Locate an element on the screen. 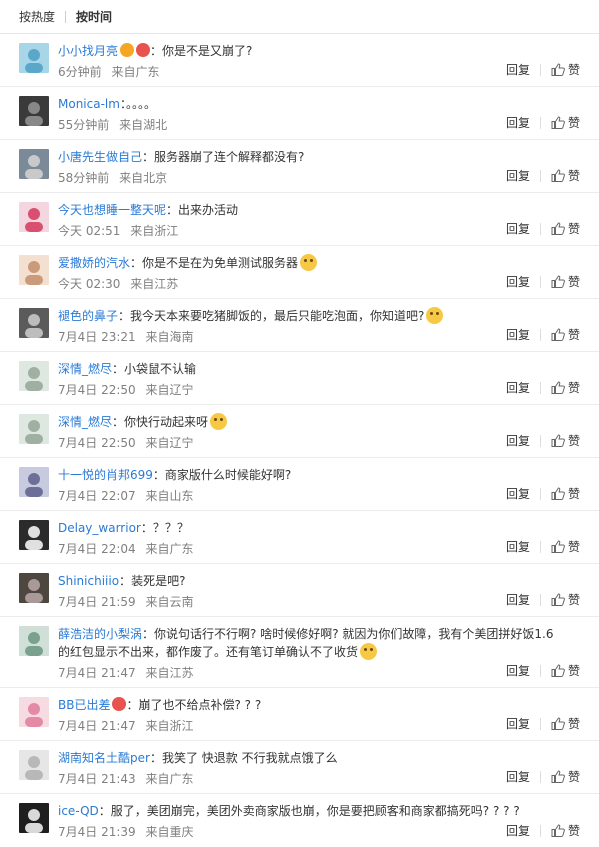 This screenshot has width=599, height=847. like-label: 赞 is located at coordinates (573, 671).